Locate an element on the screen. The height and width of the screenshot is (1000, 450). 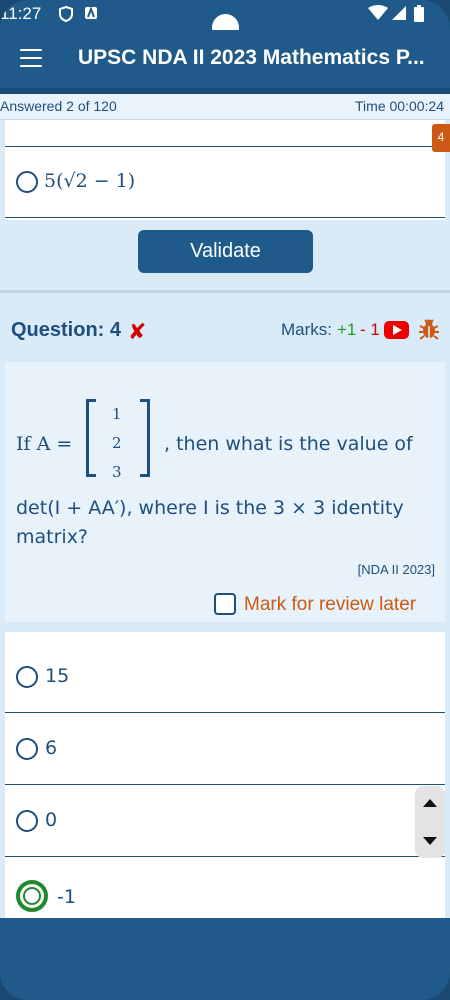
app-notification-icon is located at coordinates (91, 14).